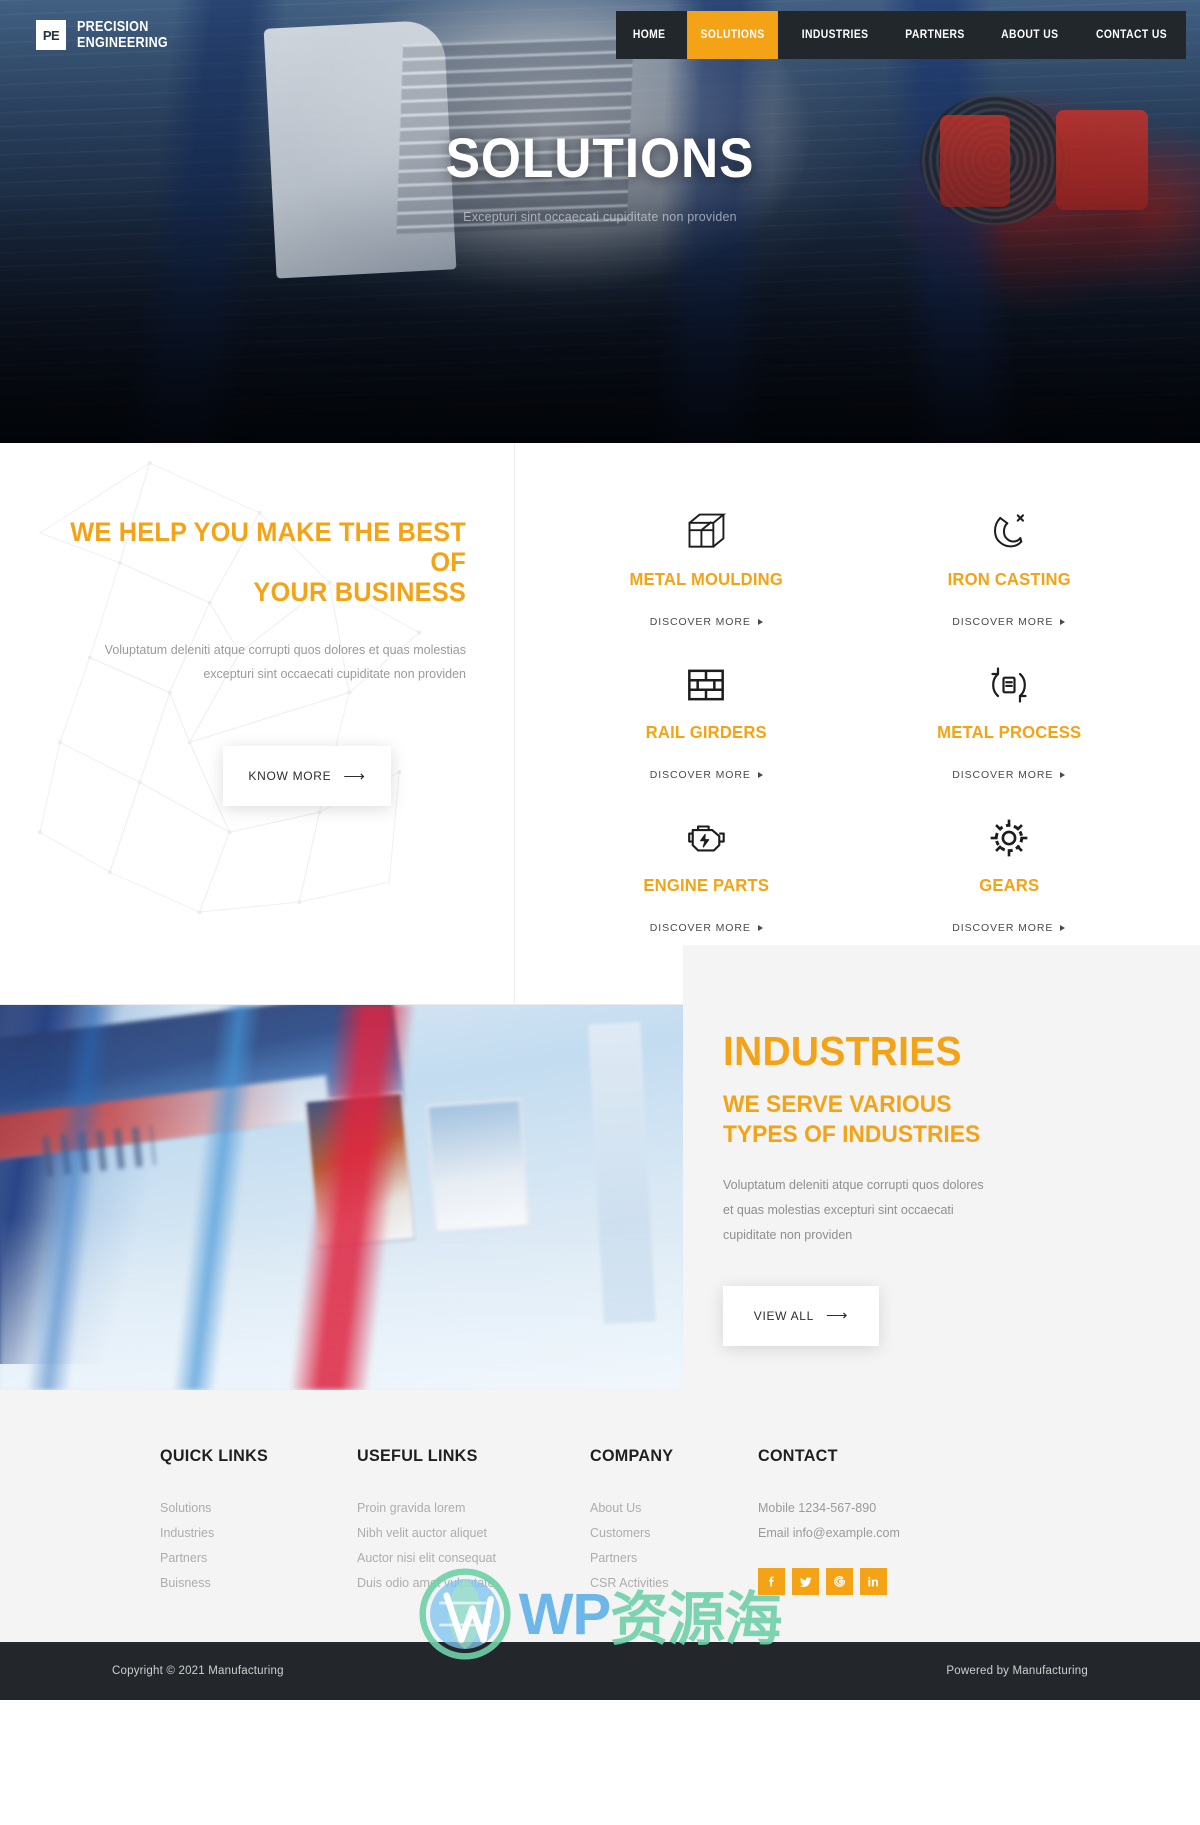 Image resolution: width=1200 pixels, height=1825 pixels. What do you see at coordinates (113, 26) in the screenshot?
I see `logo-line-1: PRECISION` at bounding box center [113, 26].